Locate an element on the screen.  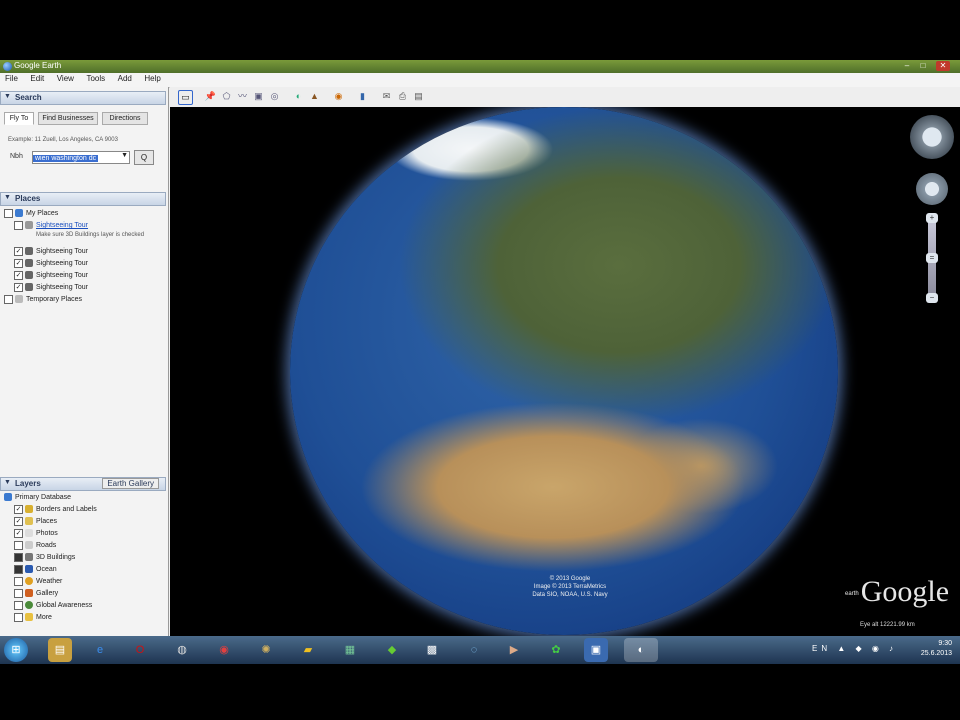
earth-gallery-button: Earth Gallery is located at coordinates (130, 483).